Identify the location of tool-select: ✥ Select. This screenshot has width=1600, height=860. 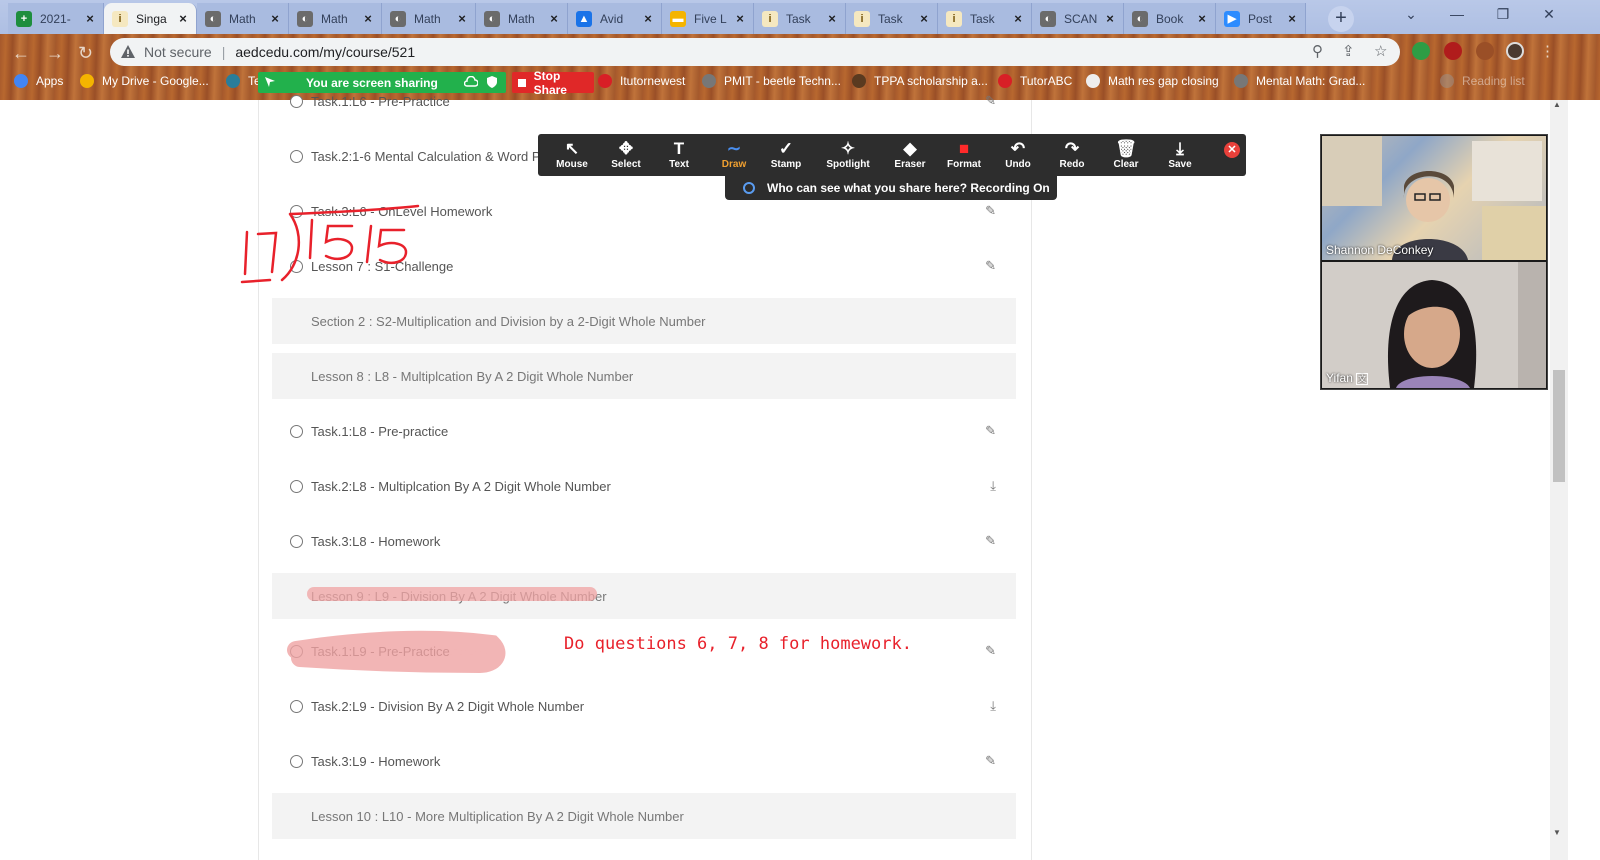
(626, 154).